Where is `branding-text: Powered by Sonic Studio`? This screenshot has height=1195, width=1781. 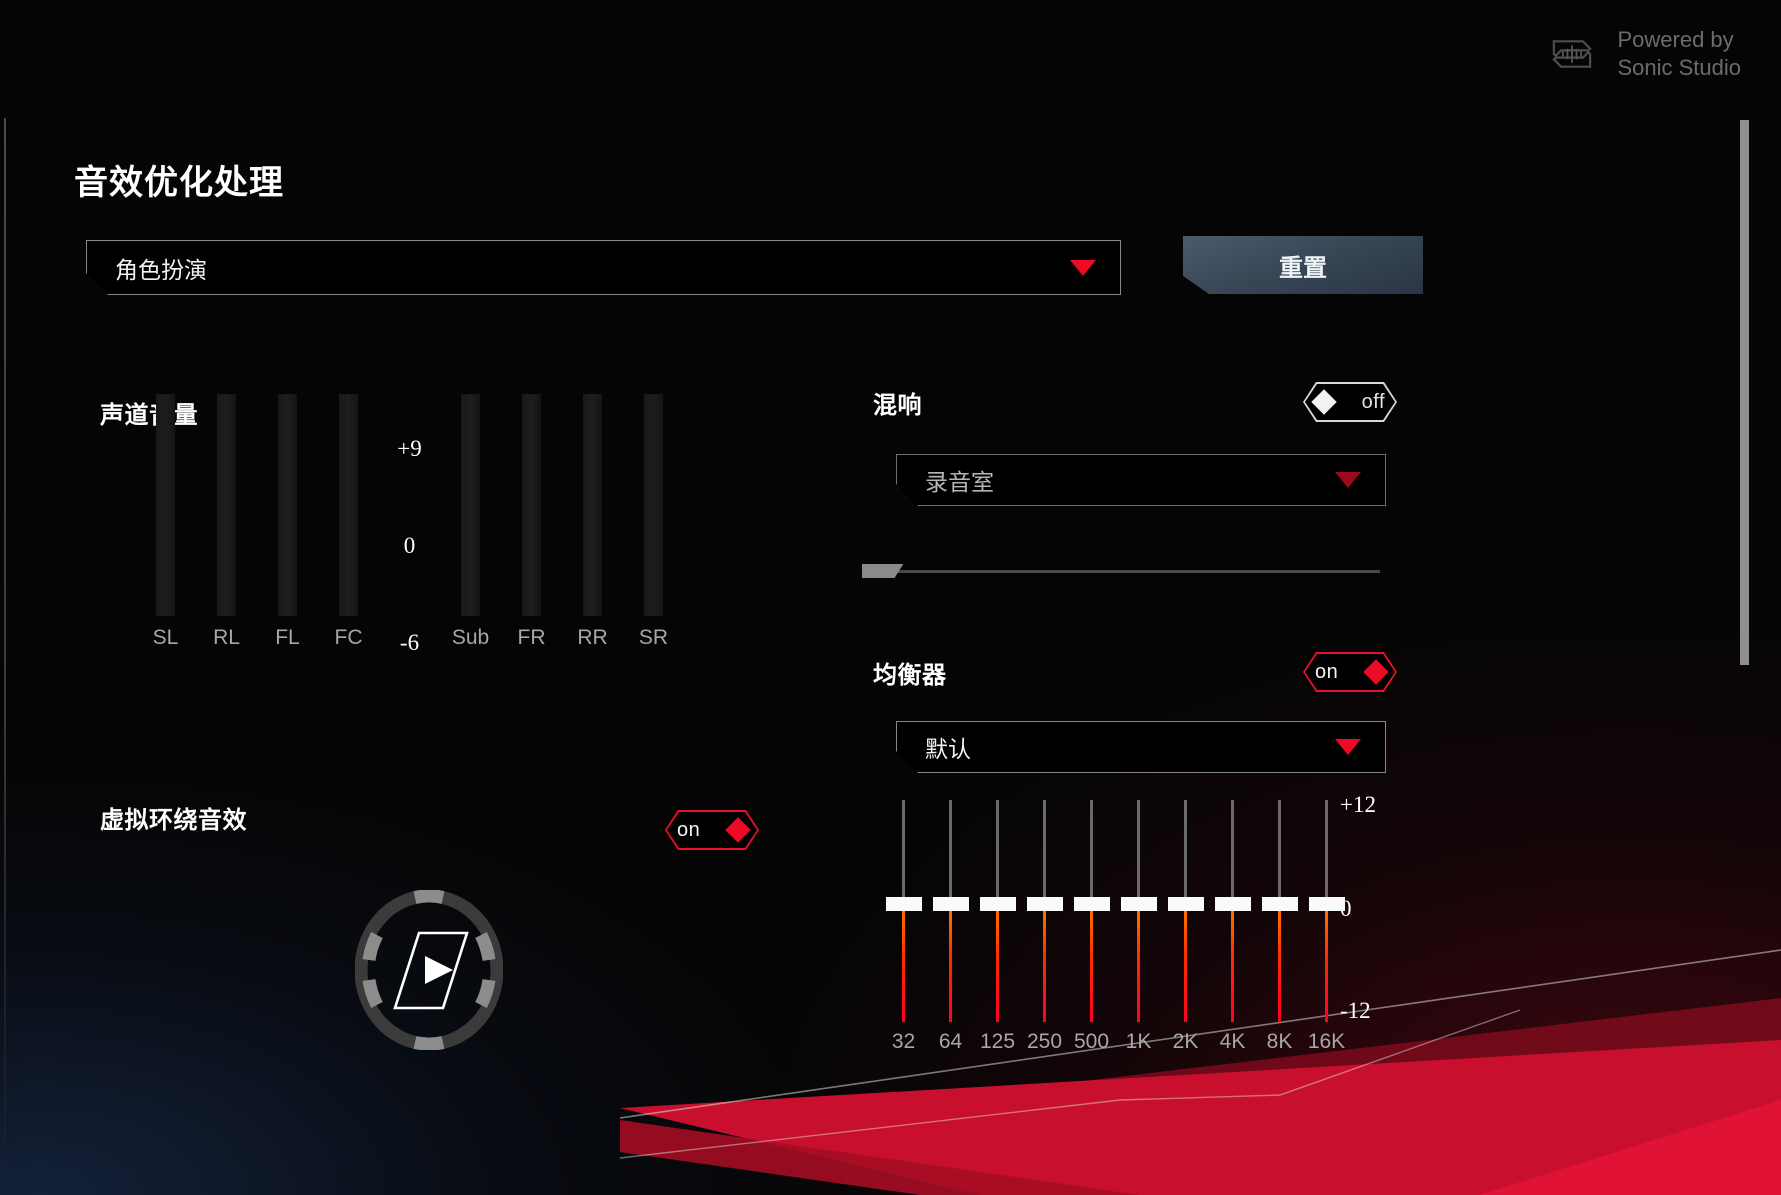
branding-text: Powered by Sonic Studio is located at coordinates (1679, 54).